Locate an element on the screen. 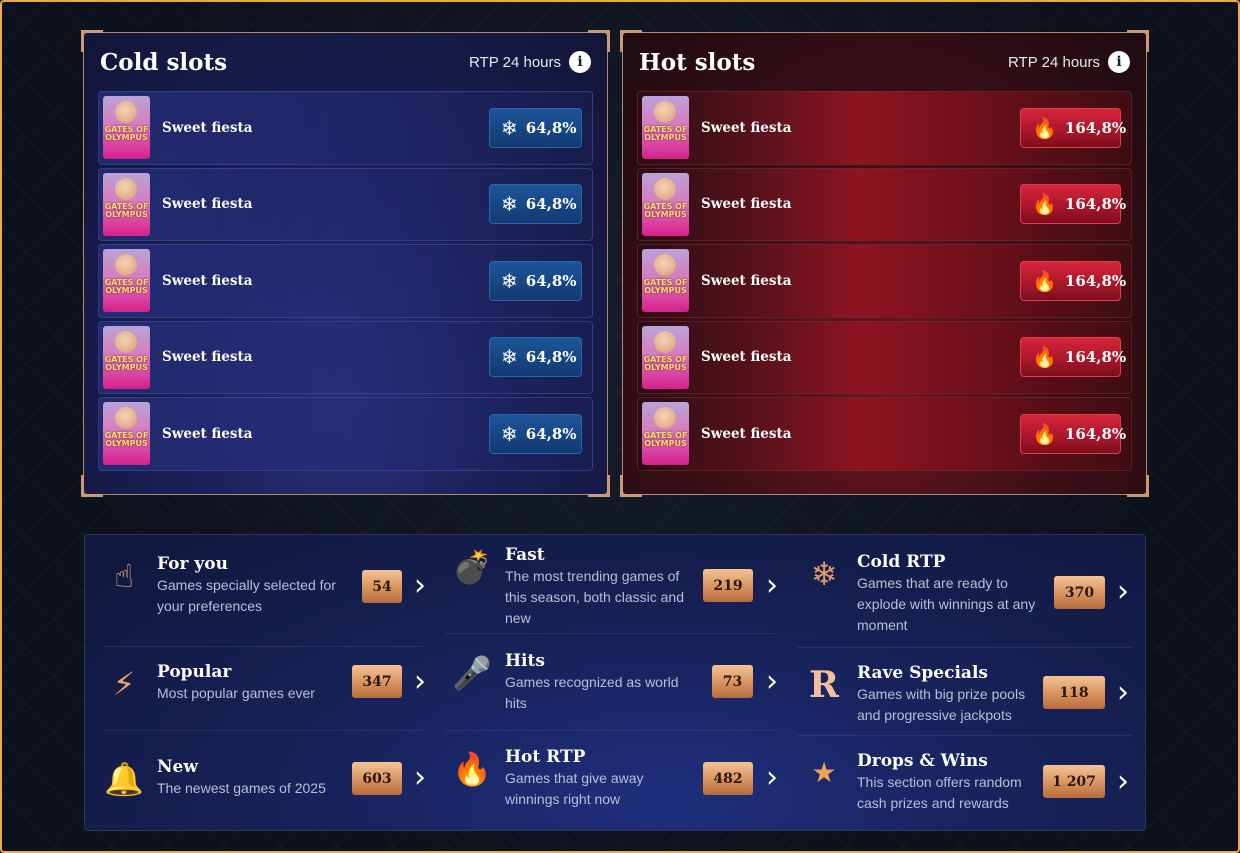 This screenshot has height=853, width=1240. zeus-figure is located at coordinates (126, 418).